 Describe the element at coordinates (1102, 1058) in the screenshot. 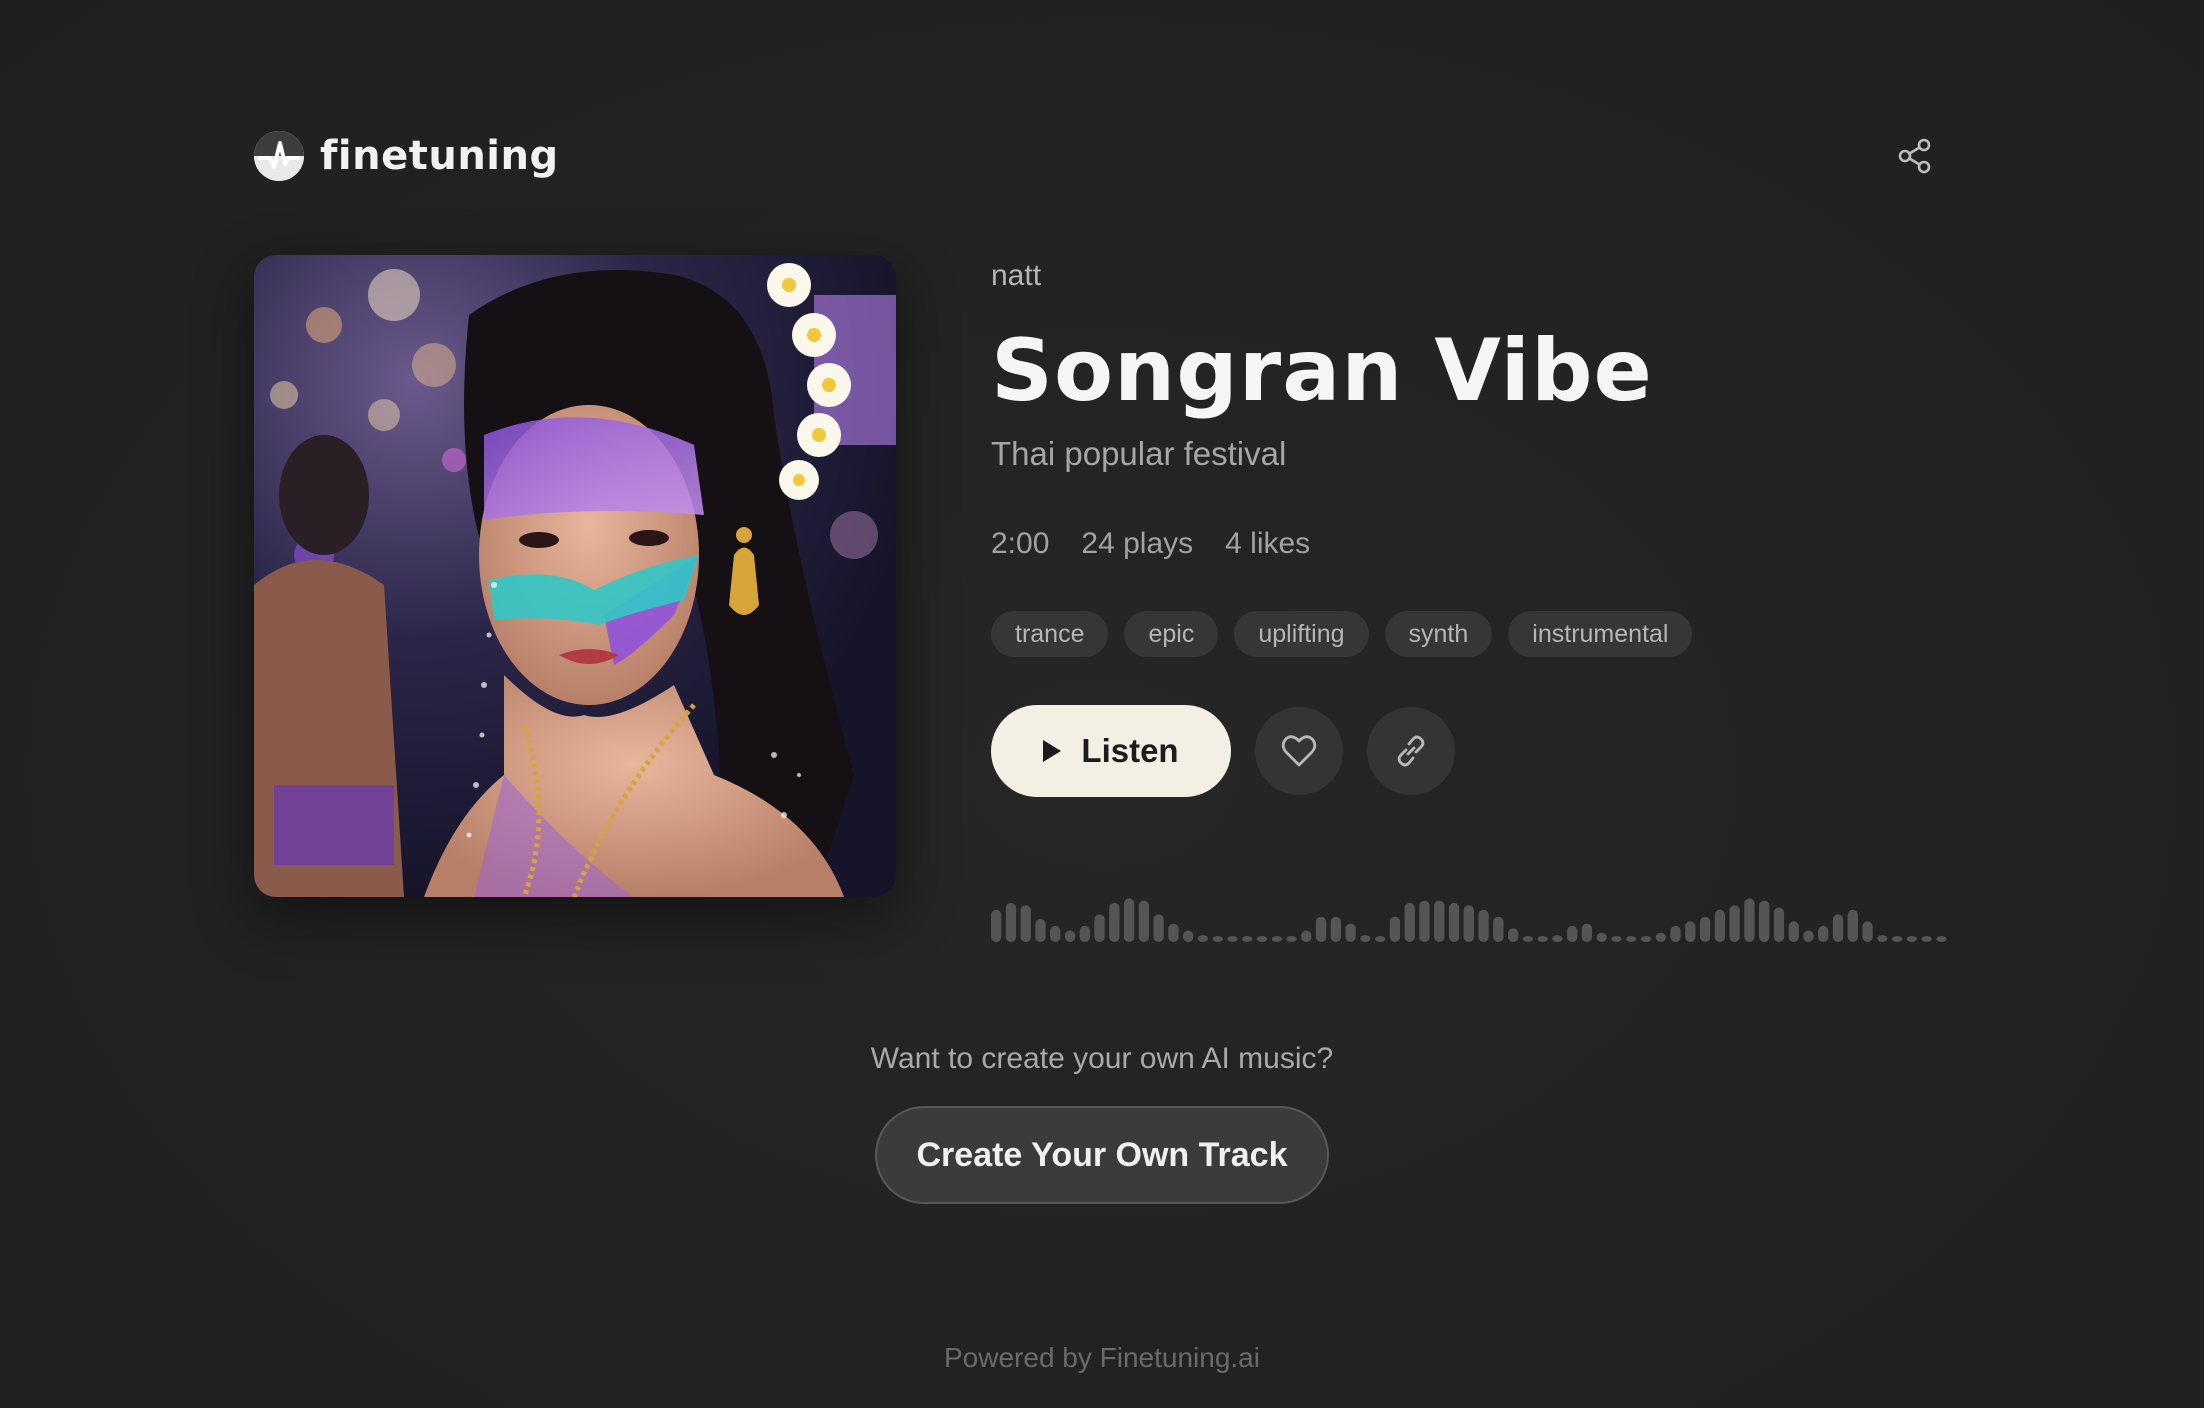

I see `cta-question: Want to create your own AI music?` at that location.